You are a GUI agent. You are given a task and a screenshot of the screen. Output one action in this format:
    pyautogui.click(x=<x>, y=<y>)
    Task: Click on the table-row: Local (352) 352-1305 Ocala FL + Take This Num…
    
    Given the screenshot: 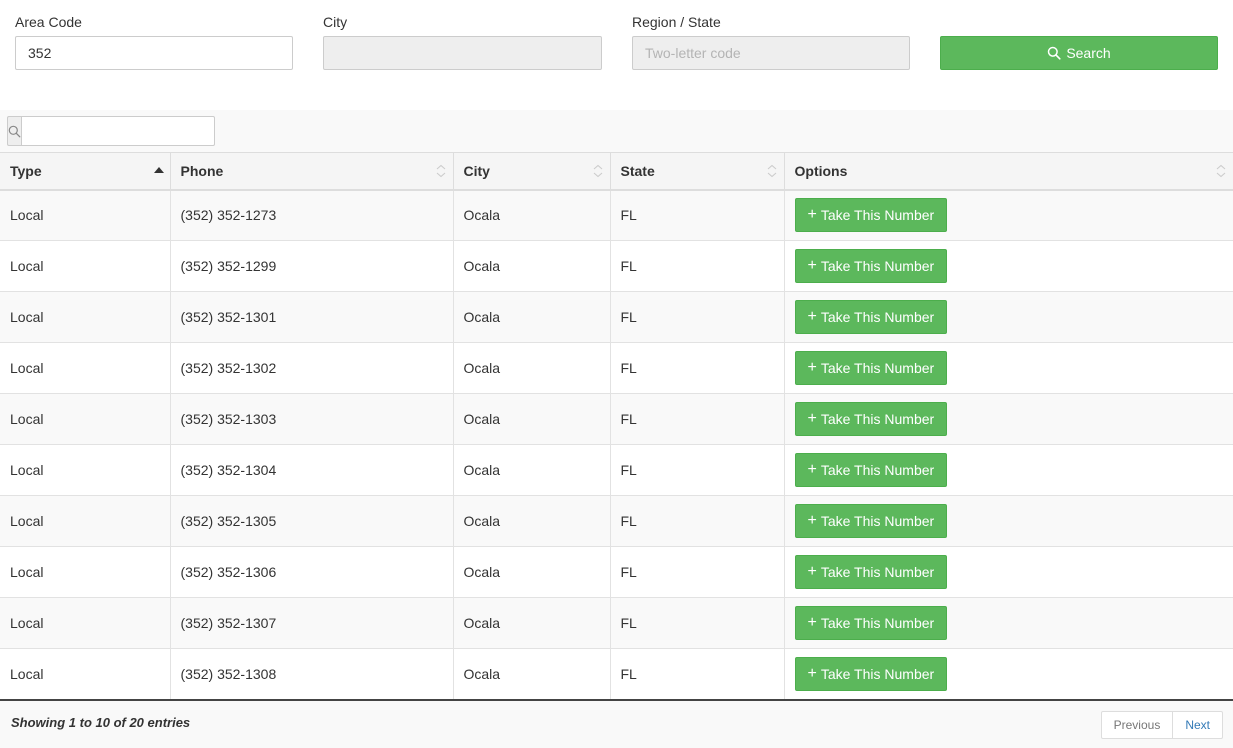 What is the action you would take?
    pyautogui.click(x=616, y=521)
    